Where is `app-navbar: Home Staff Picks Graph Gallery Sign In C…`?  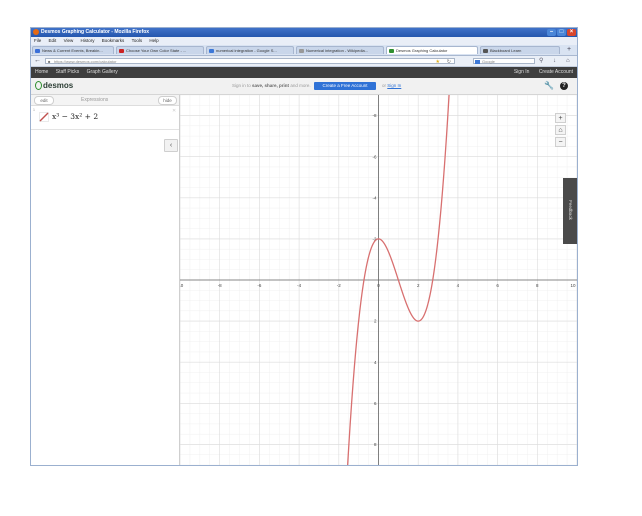 app-navbar: Home Staff Picks Graph Gallery Sign In C… is located at coordinates (304, 72).